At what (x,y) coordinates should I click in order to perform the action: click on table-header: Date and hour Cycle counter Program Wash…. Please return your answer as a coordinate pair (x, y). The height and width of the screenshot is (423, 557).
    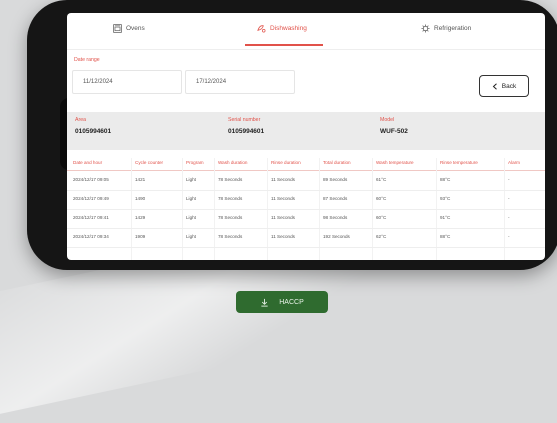
    Looking at the image, I should click on (306, 164).